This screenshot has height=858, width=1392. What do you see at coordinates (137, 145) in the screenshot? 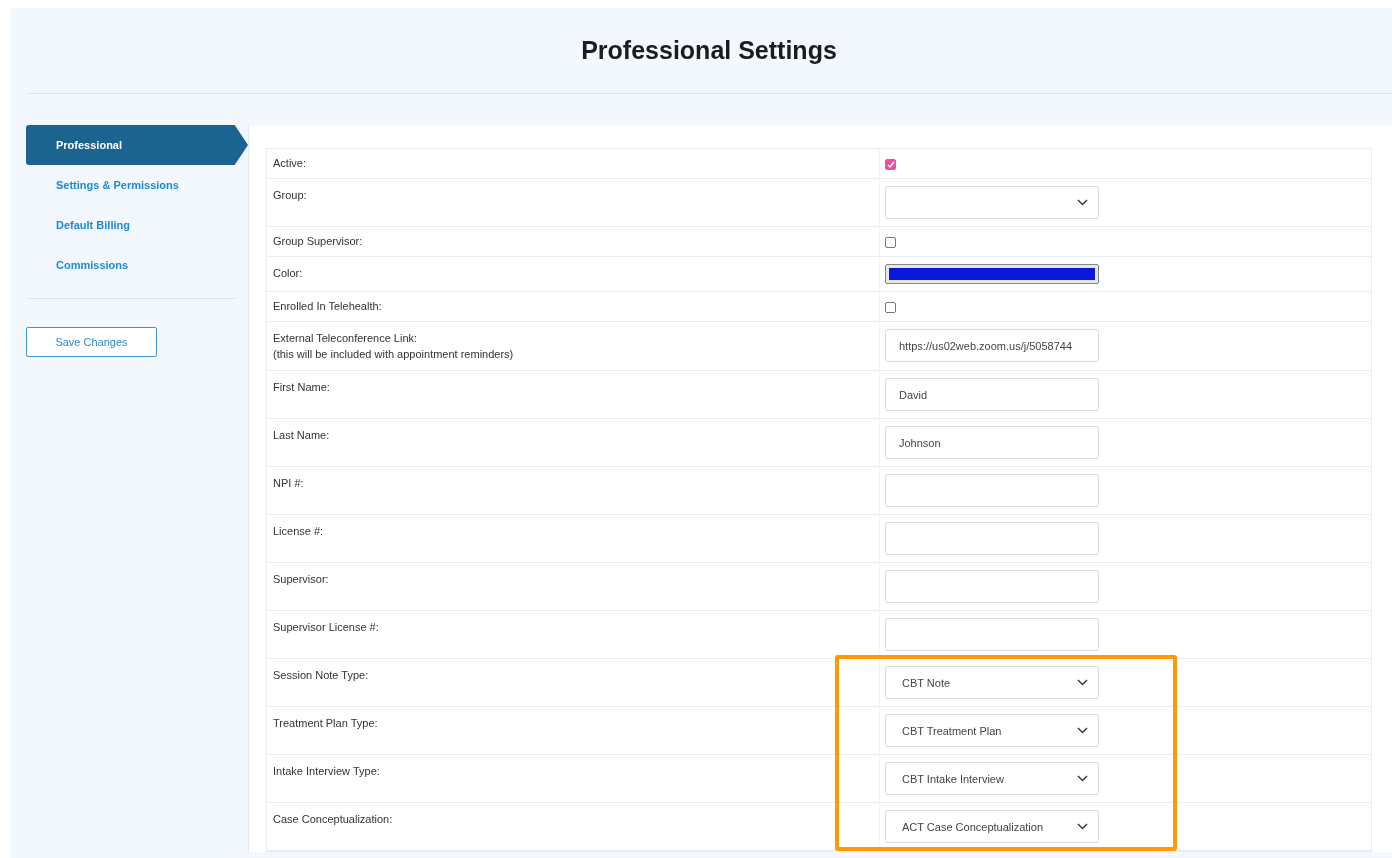
I see `sidebar-tab: Professional` at bounding box center [137, 145].